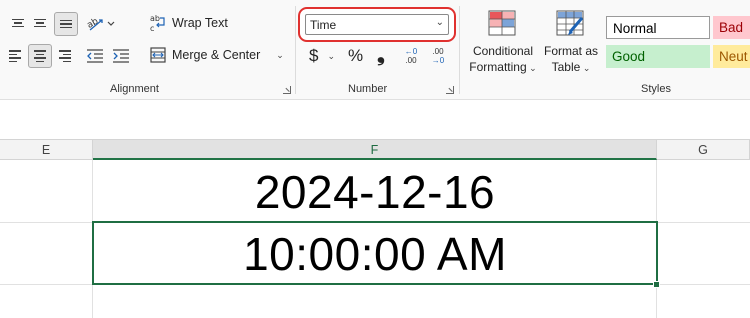 Image resolution: width=750 pixels, height=318 pixels. What do you see at coordinates (152, 28) in the screenshot?
I see `svg-text: c` at bounding box center [152, 28].